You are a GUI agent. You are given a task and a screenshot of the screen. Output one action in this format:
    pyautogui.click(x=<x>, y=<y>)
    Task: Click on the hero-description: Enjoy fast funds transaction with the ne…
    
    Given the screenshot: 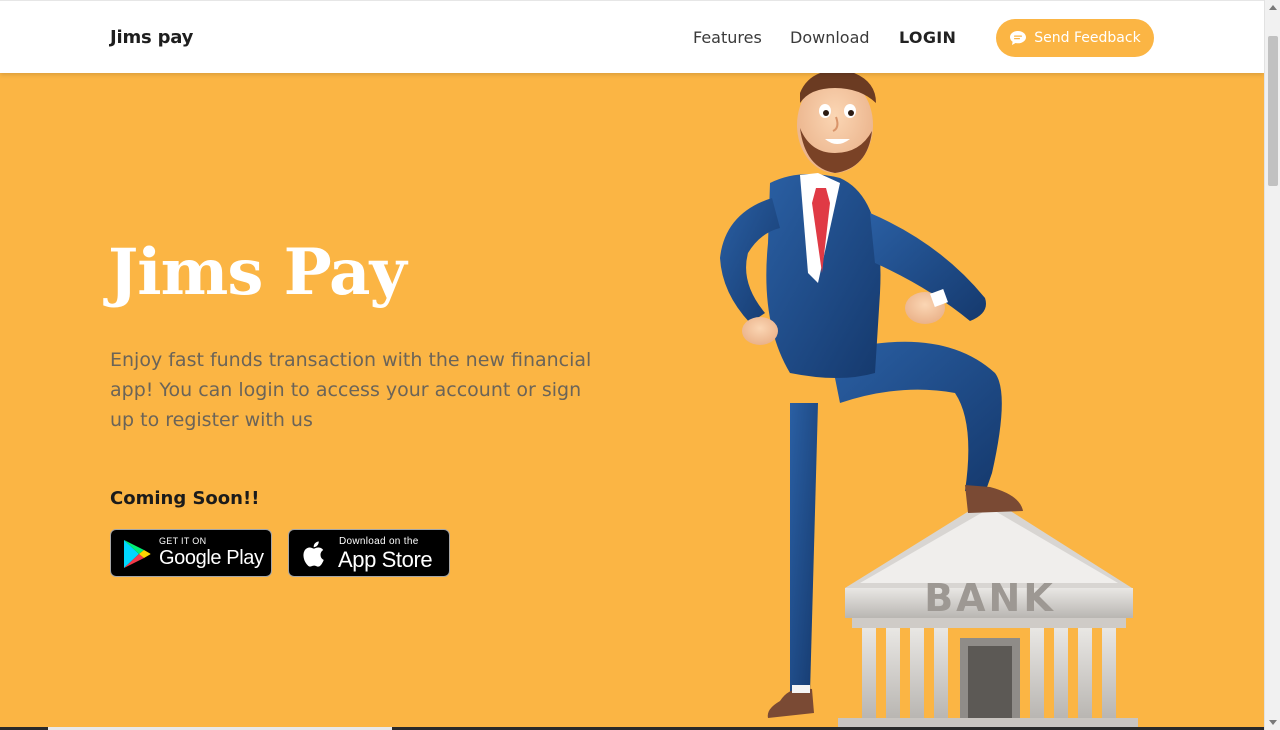 What is the action you would take?
    pyautogui.click(x=351, y=390)
    